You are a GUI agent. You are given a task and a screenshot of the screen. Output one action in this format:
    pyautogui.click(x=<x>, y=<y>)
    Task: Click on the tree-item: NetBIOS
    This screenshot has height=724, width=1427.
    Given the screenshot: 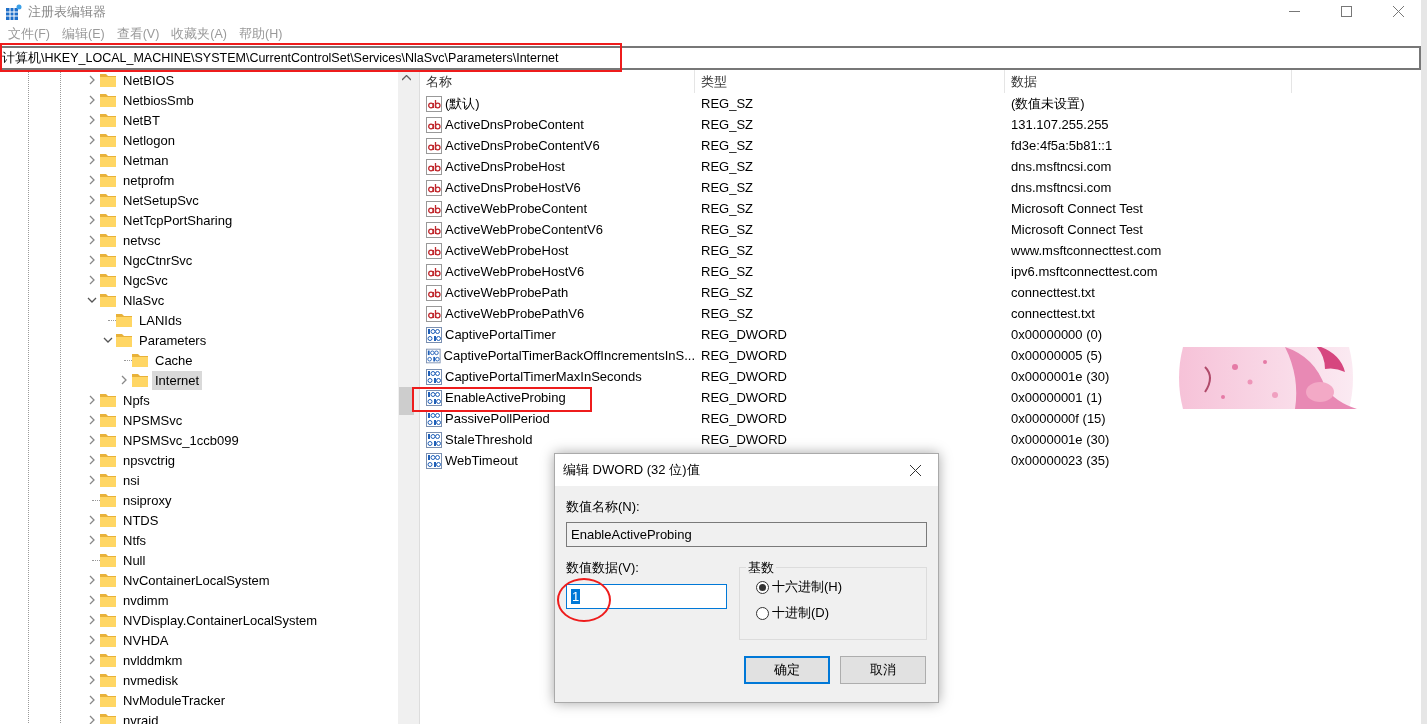 What is the action you would take?
    pyautogui.click(x=149, y=80)
    